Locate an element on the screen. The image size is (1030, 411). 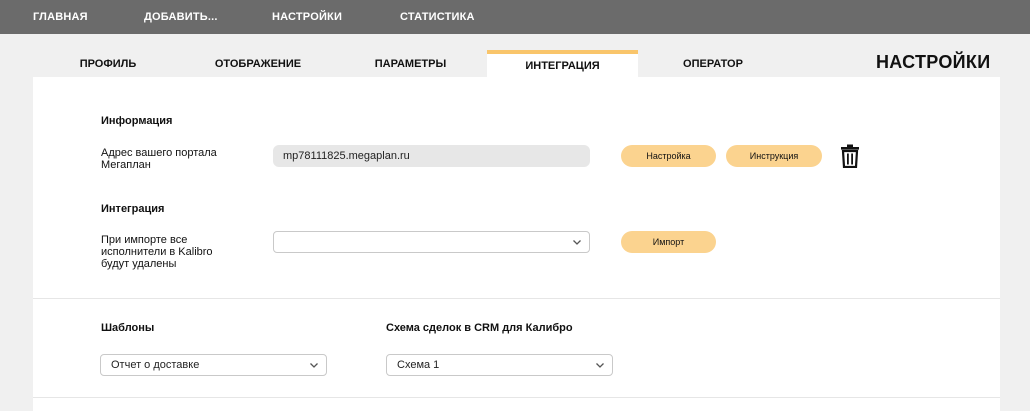
portal-address-field: mp78111825.megaplan.ru is located at coordinates (431, 156).